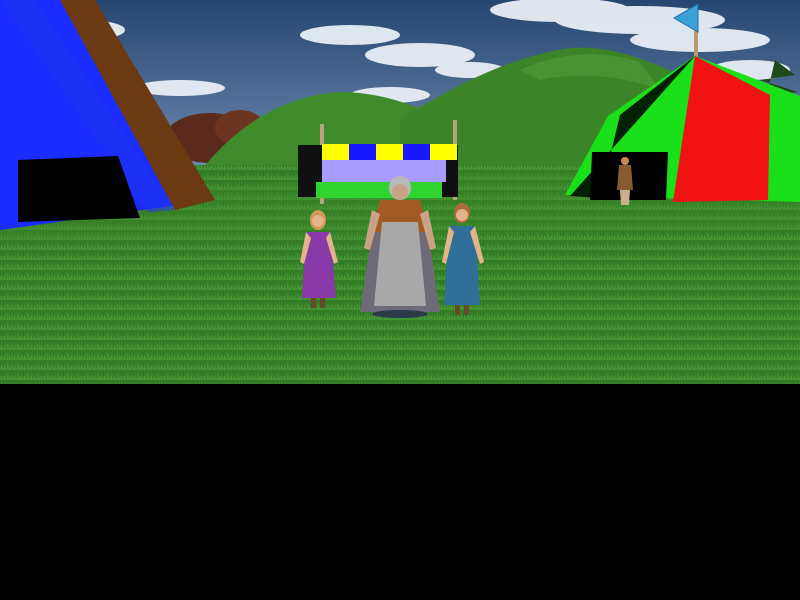  I want to click on banner-base, so click(379, 190).